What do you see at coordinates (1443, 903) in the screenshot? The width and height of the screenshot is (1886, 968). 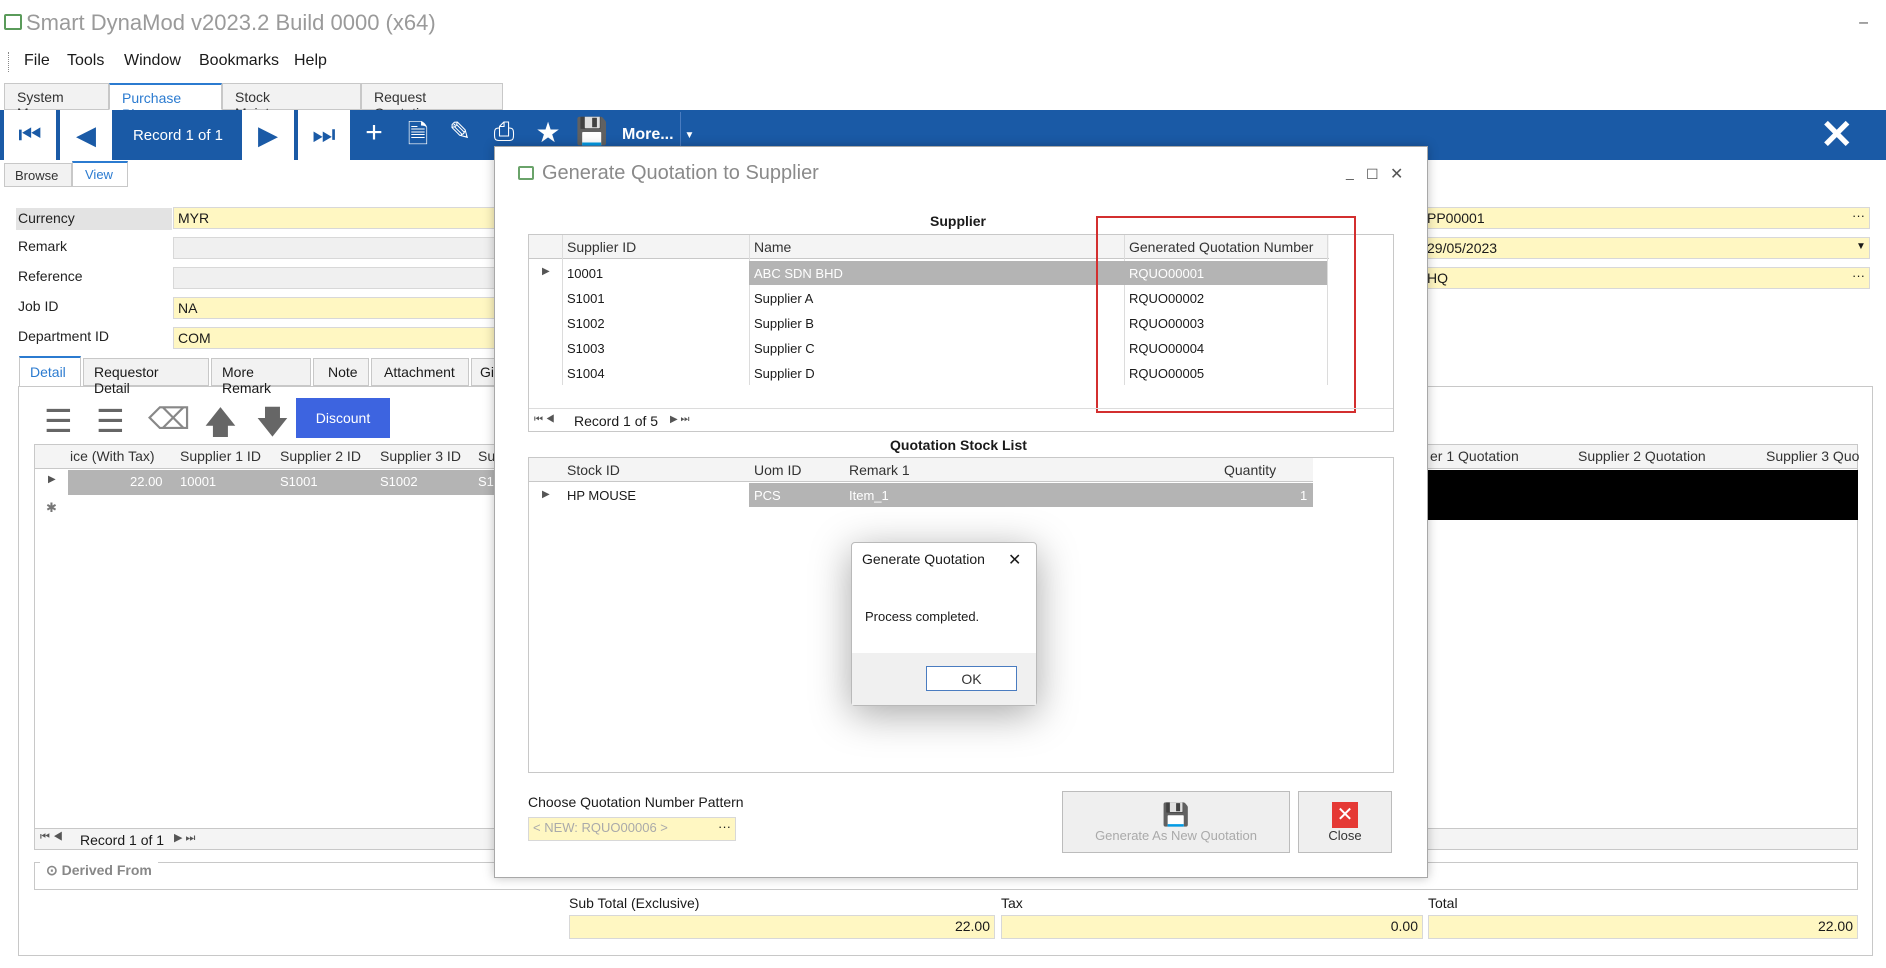 I see `total-label: Total` at bounding box center [1443, 903].